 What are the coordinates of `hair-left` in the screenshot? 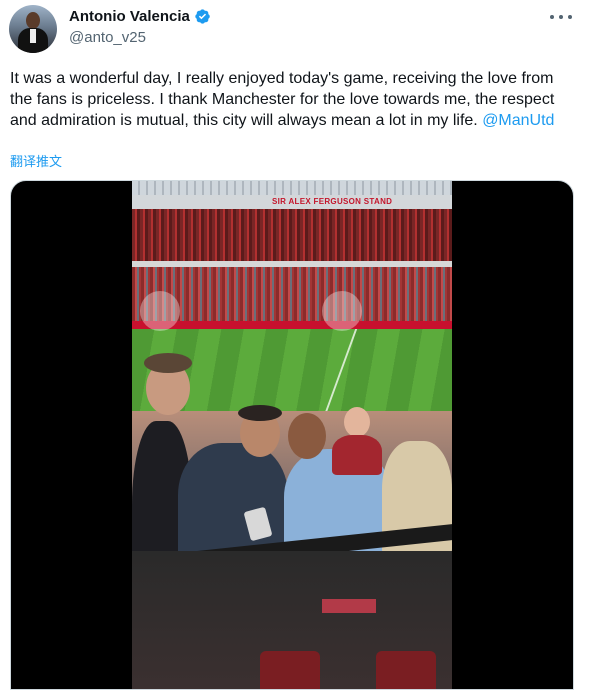 It's located at (168, 363).